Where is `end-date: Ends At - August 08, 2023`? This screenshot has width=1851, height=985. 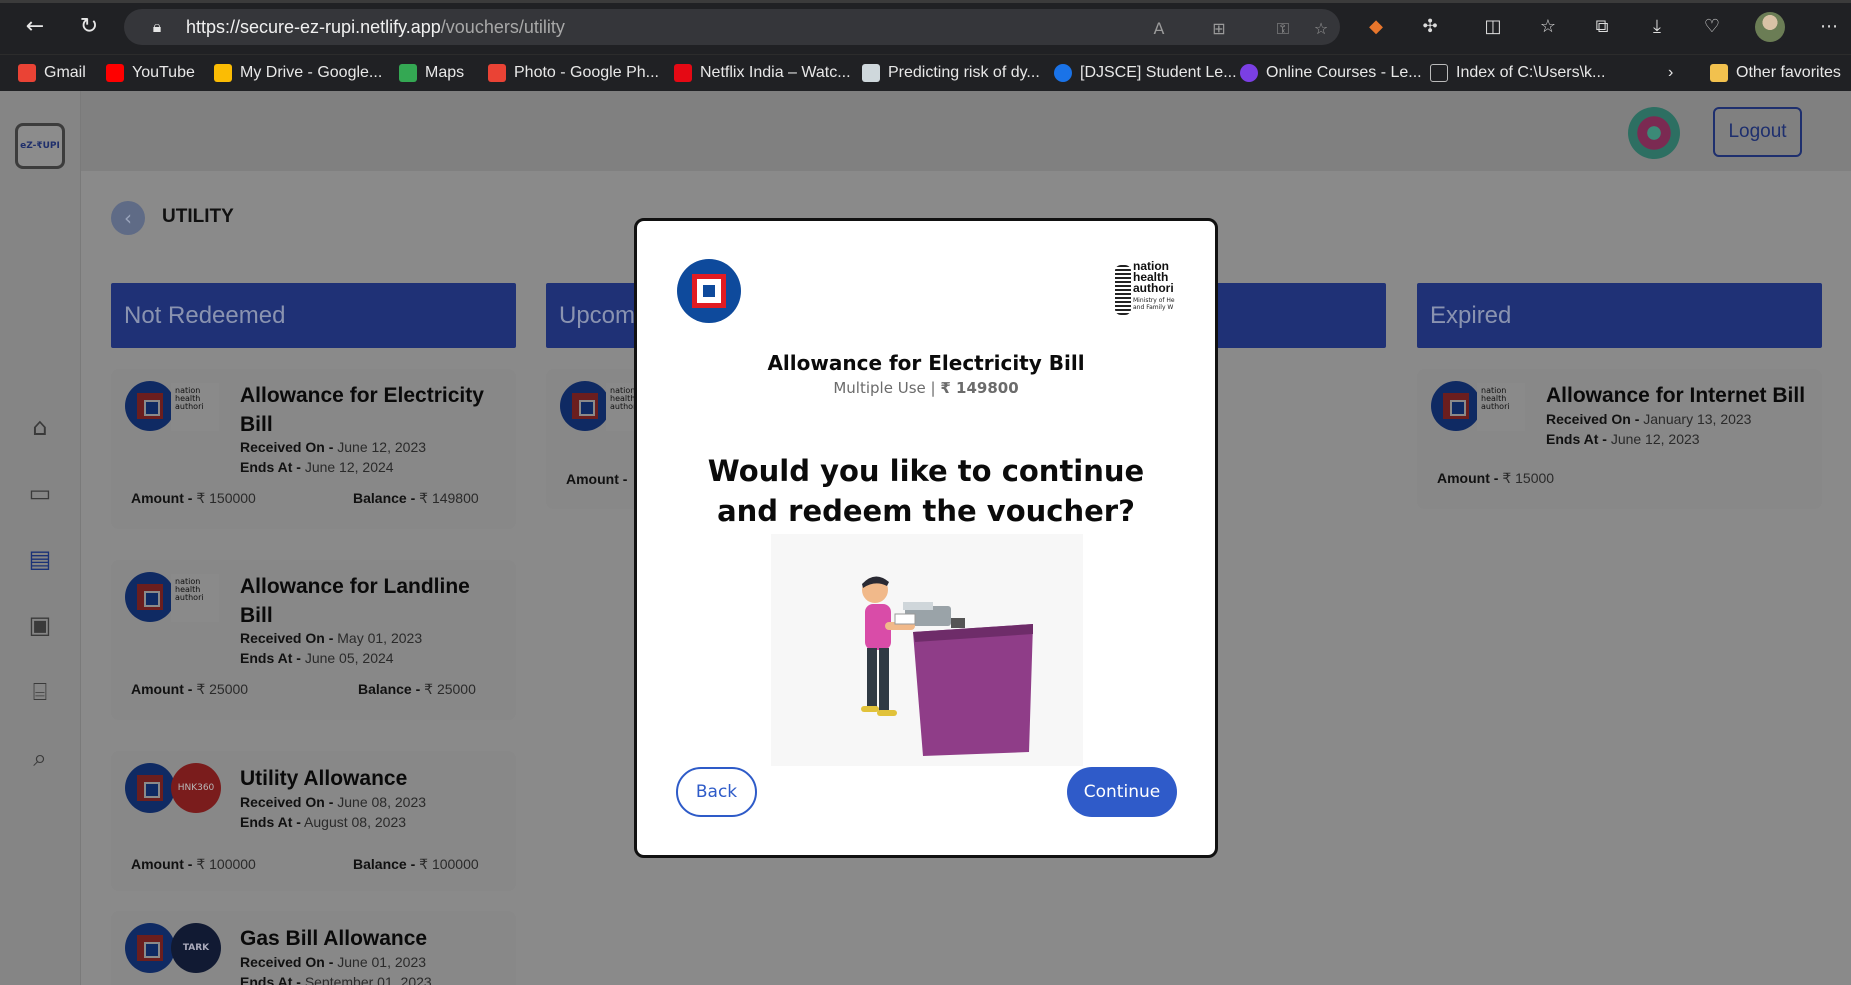
end-date: Ends At - August 08, 2023 is located at coordinates (323, 822).